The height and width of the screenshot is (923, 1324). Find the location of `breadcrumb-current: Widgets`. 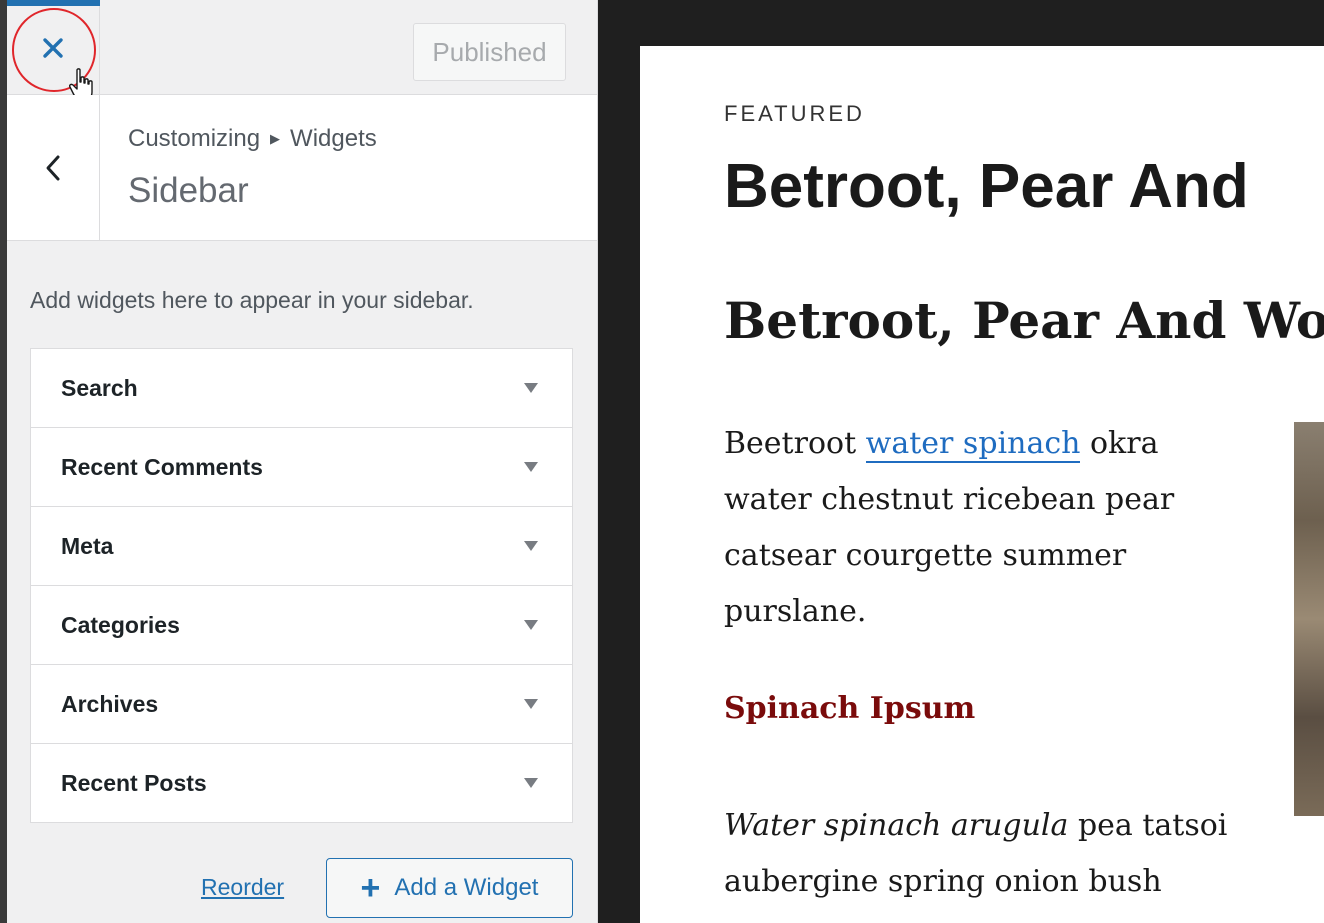

breadcrumb-current: Widgets is located at coordinates (333, 138).